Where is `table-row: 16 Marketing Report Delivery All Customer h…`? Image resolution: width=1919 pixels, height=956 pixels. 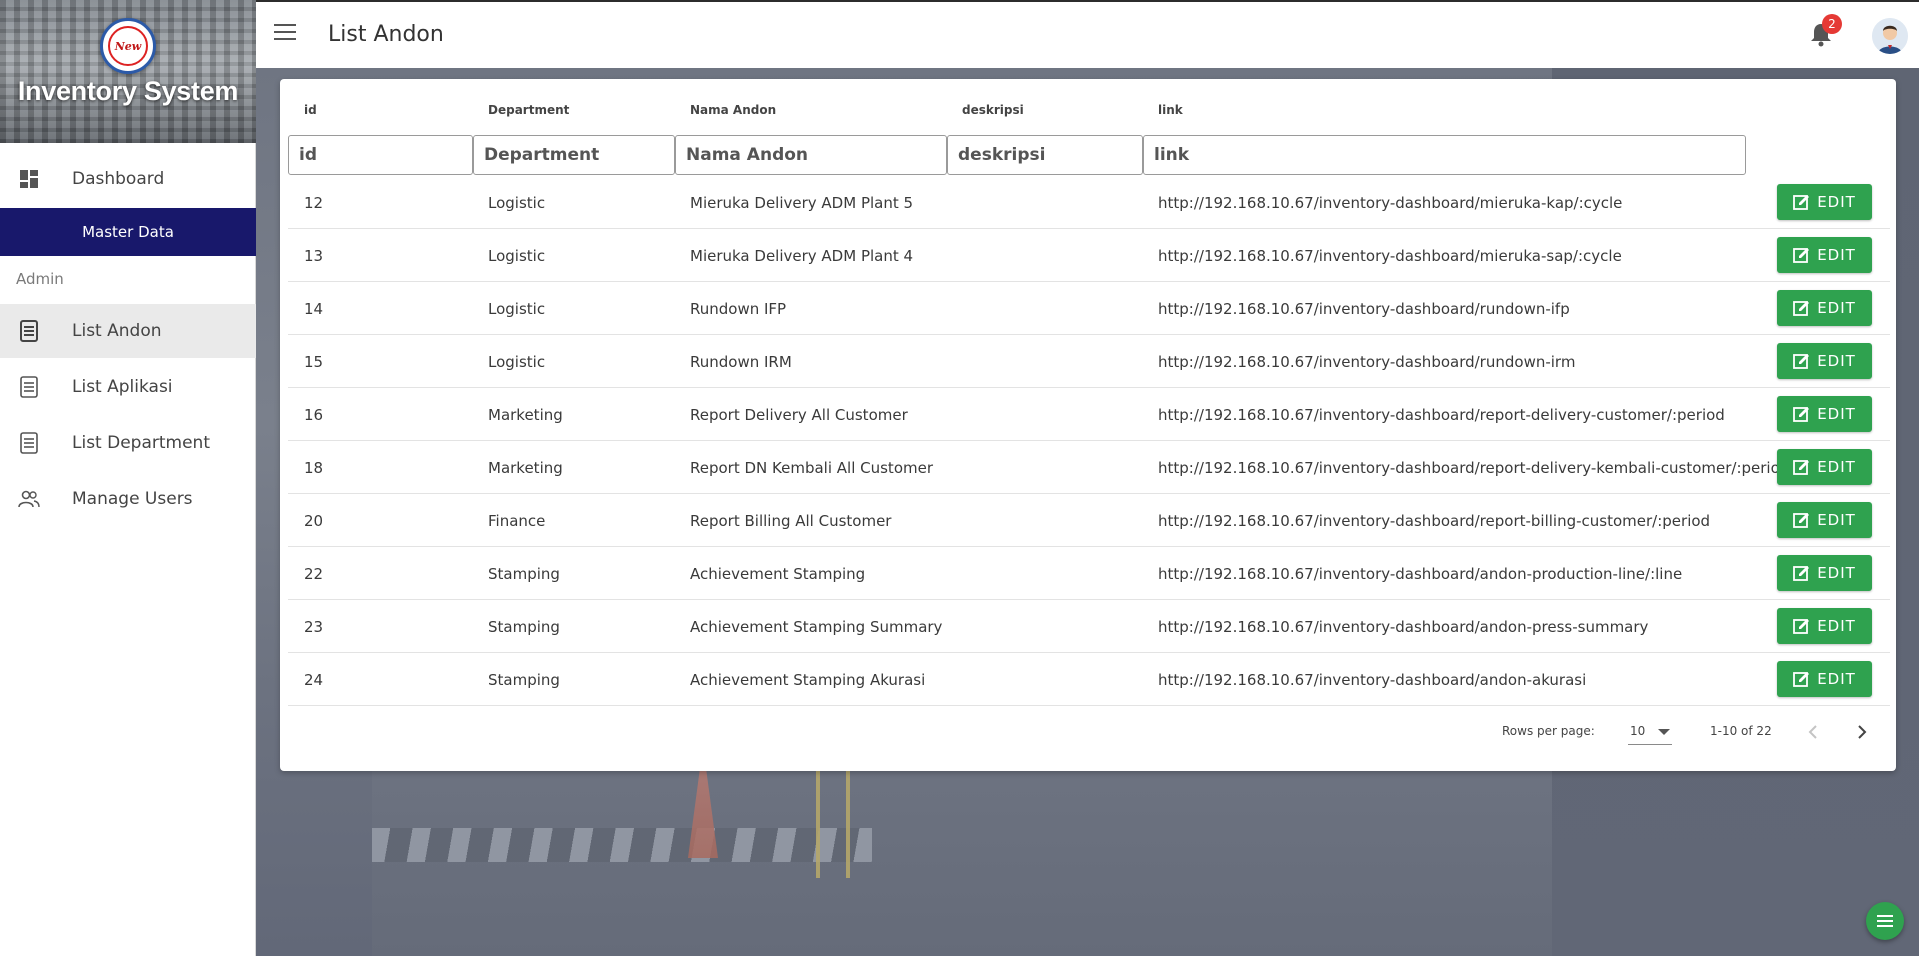 table-row: 16 Marketing Report Delivery All Customer h… is located at coordinates (1089, 414).